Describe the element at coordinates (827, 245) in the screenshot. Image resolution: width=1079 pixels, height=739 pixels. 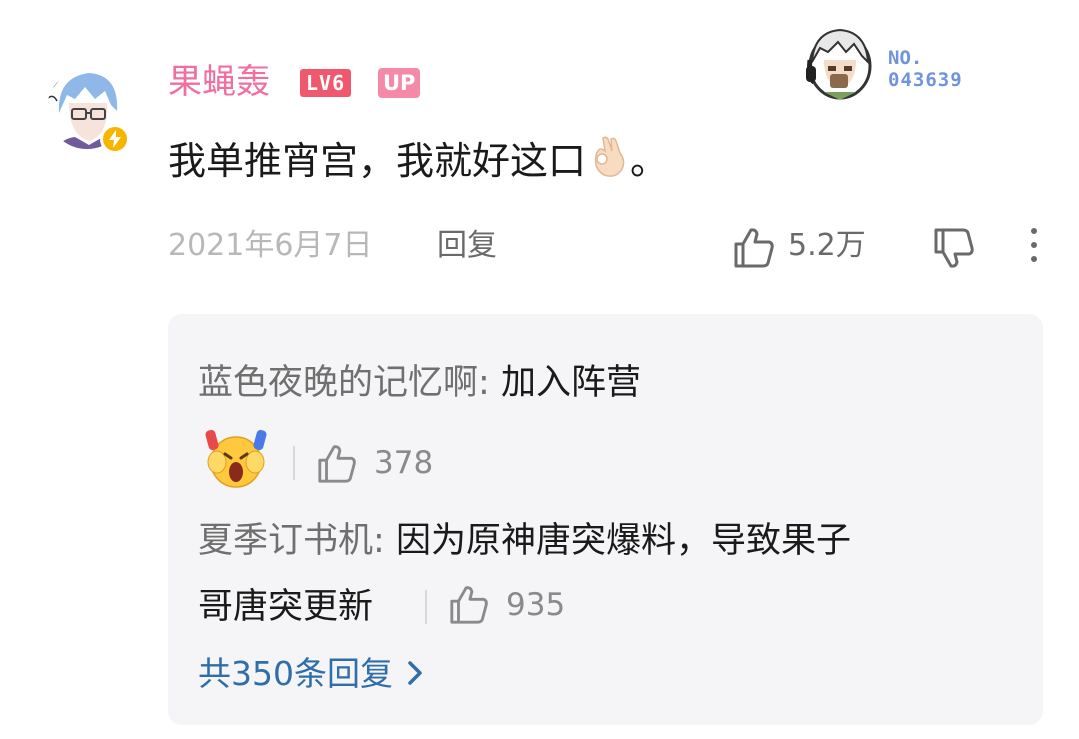
I see `like-count: 5.2万` at that location.